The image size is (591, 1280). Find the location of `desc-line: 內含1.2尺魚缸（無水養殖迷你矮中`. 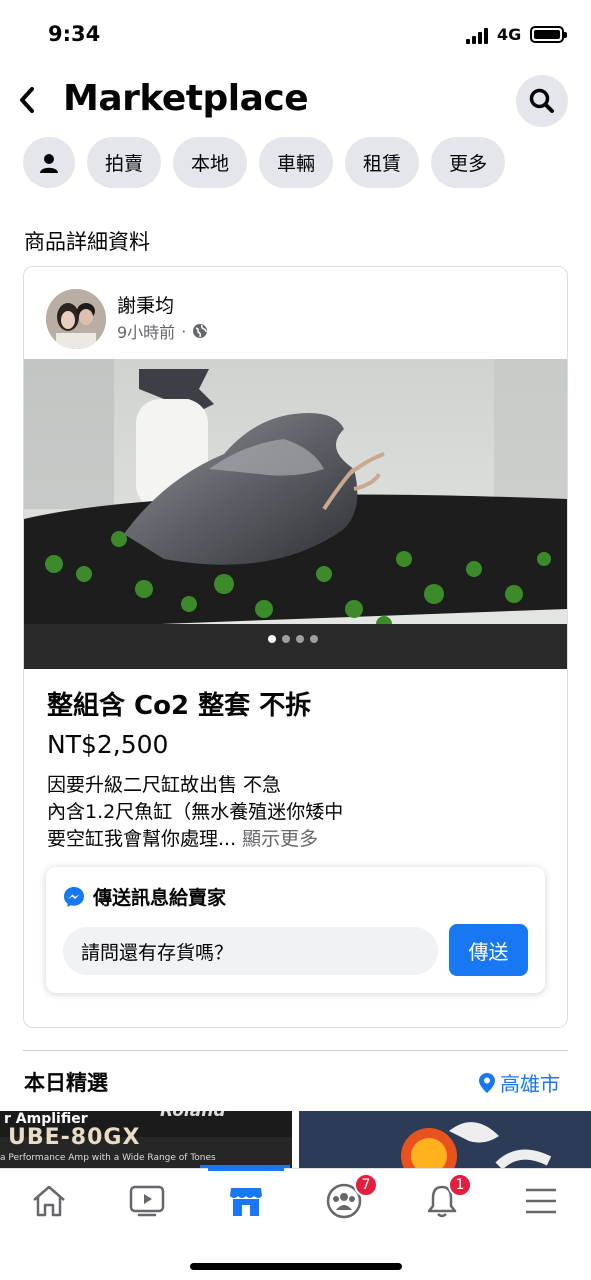

desc-line: 內含1.2尺魚缸（無水養殖迷你矮中 is located at coordinates (195, 812).